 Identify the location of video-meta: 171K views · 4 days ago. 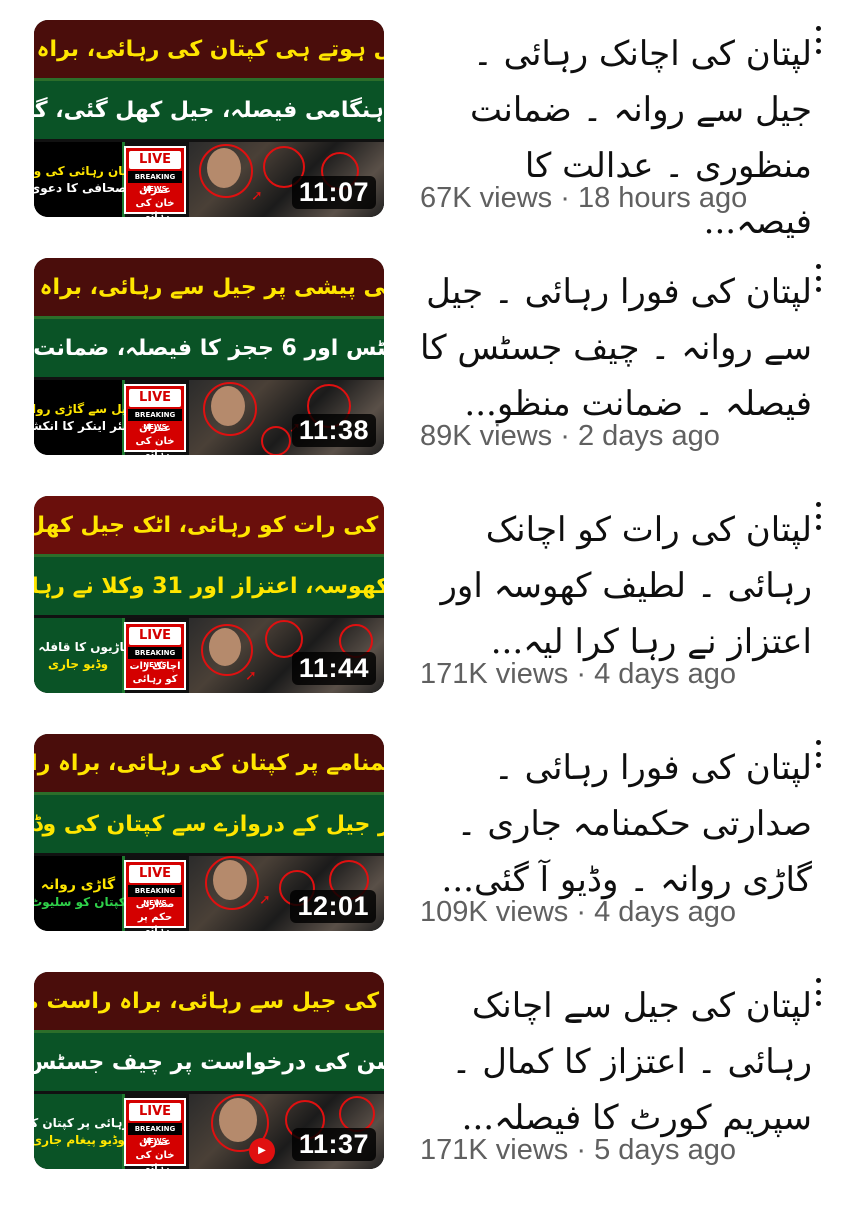
(578, 674).